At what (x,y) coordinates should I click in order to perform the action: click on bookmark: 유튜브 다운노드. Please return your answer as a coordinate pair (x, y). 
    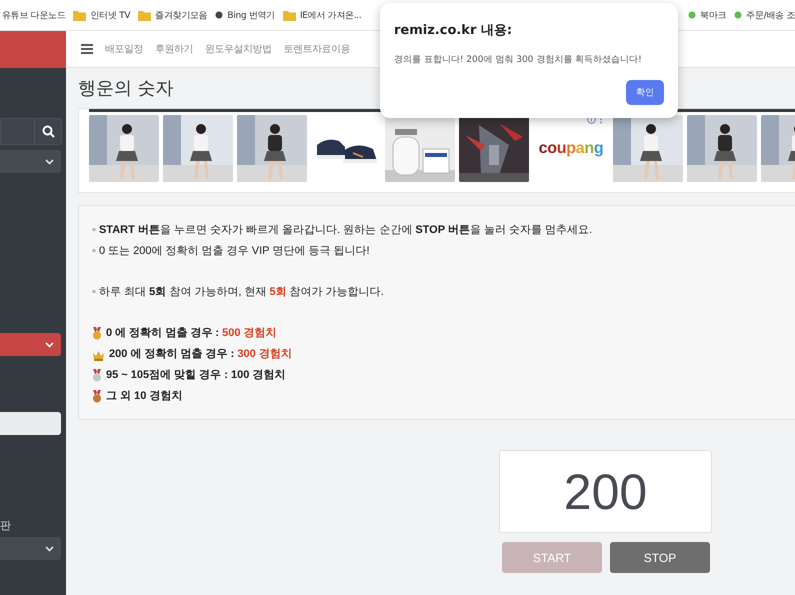
    Looking at the image, I should click on (34, 15).